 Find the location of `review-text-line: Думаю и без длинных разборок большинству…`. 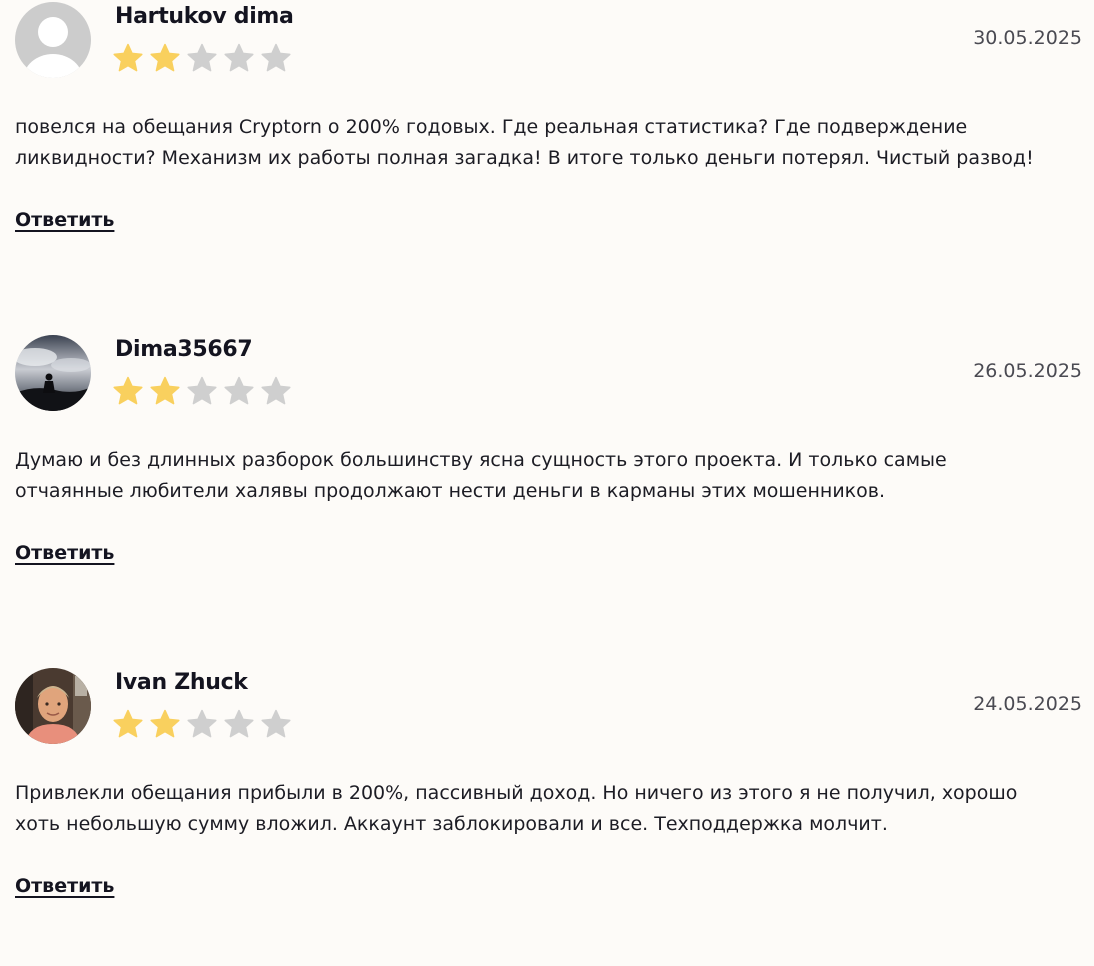

review-text-line: Думаю и без длинных разборок большинству… is located at coordinates (481, 460).